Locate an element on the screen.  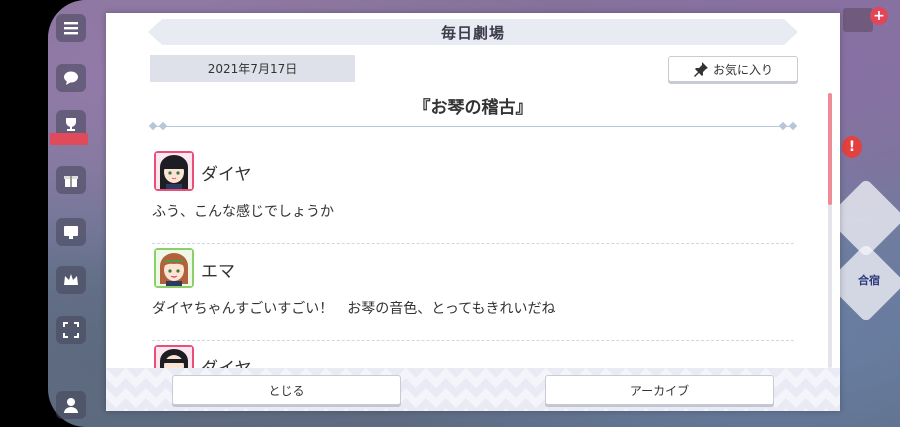
menu-button is located at coordinates (71, 28).